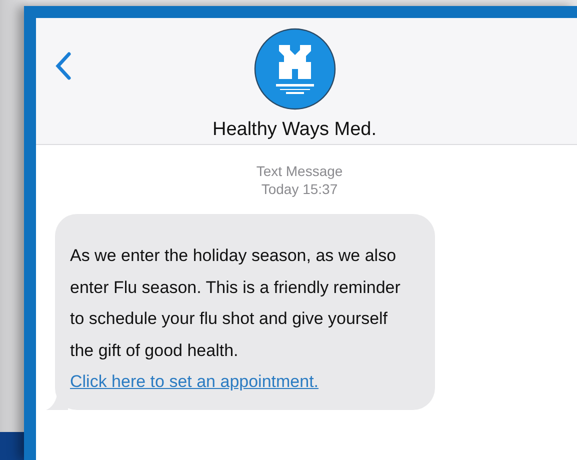 The height and width of the screenshot is (460, 577). Describe the element at coordinates (299, 171) in the screenshot. I see `message-type-label: Text Message` at that location.